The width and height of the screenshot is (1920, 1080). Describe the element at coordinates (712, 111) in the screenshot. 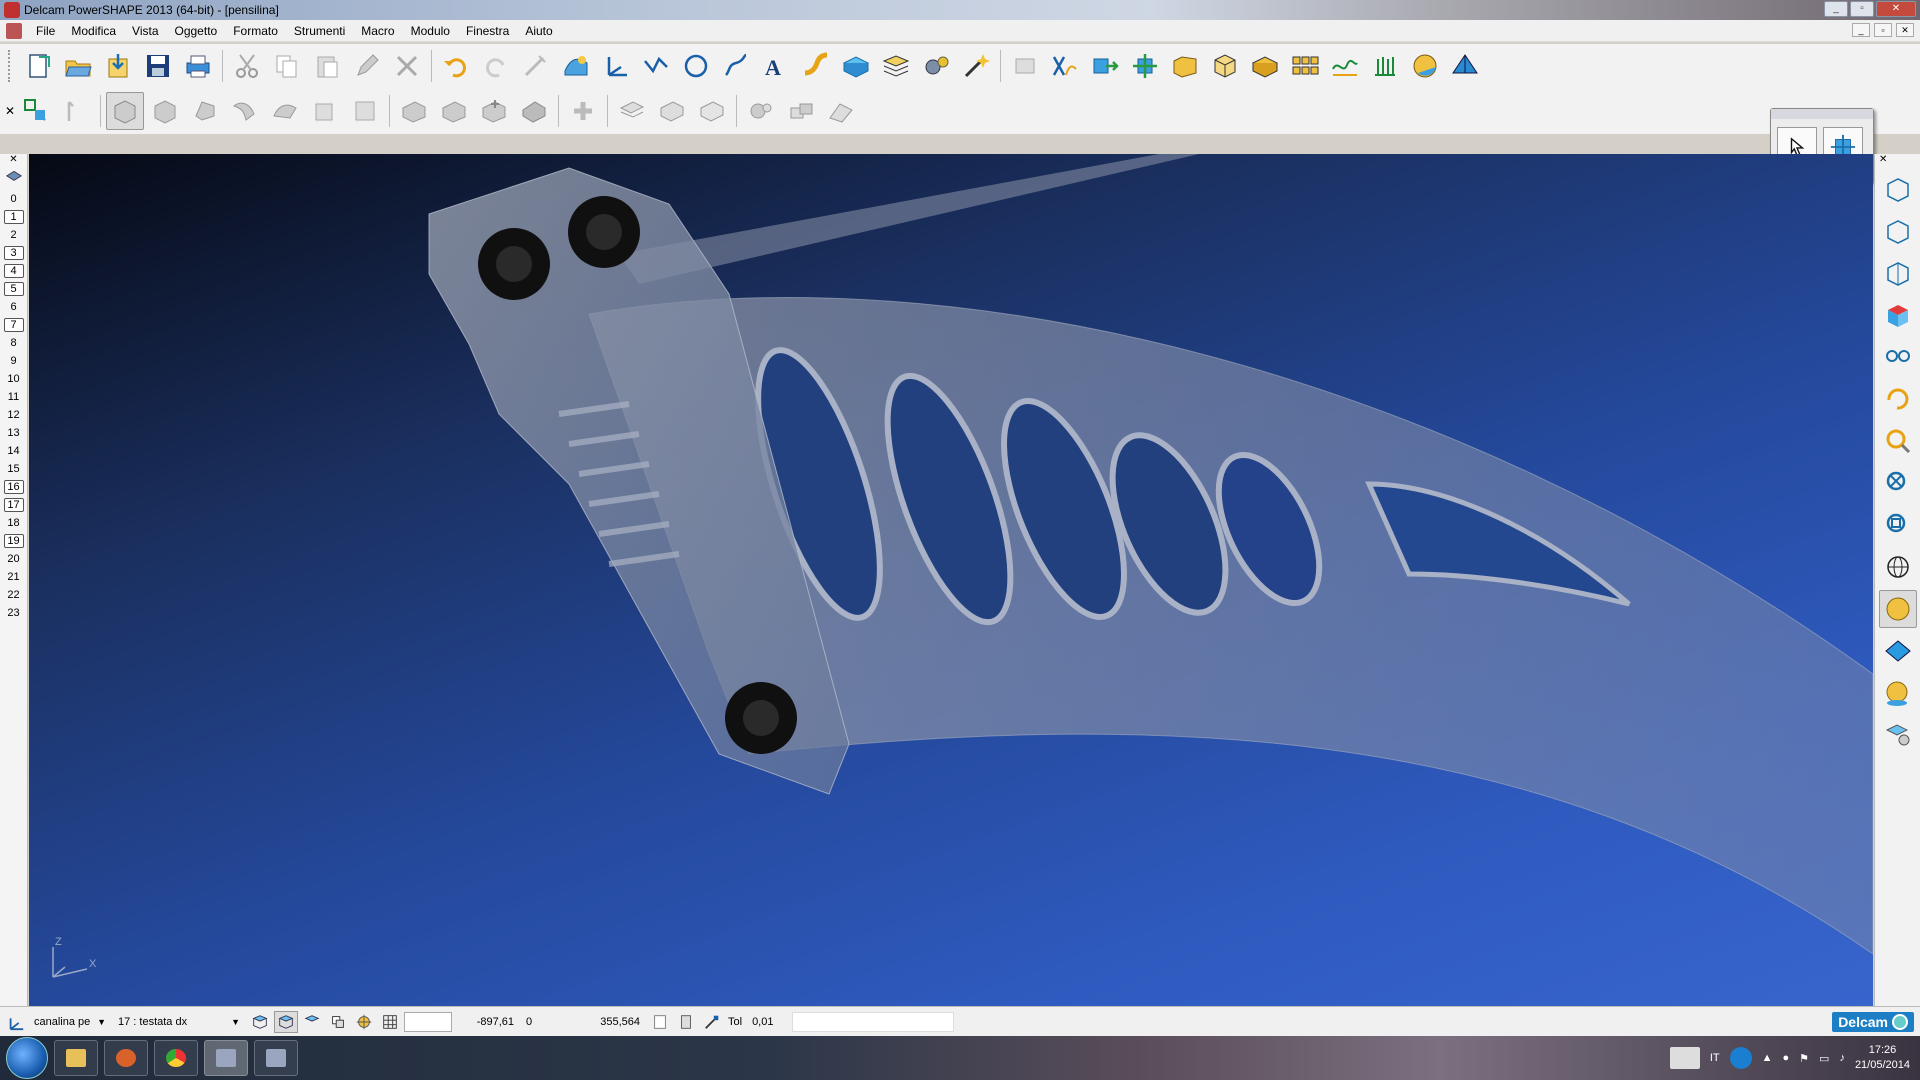

I see `solid-gear-icon` at that location.